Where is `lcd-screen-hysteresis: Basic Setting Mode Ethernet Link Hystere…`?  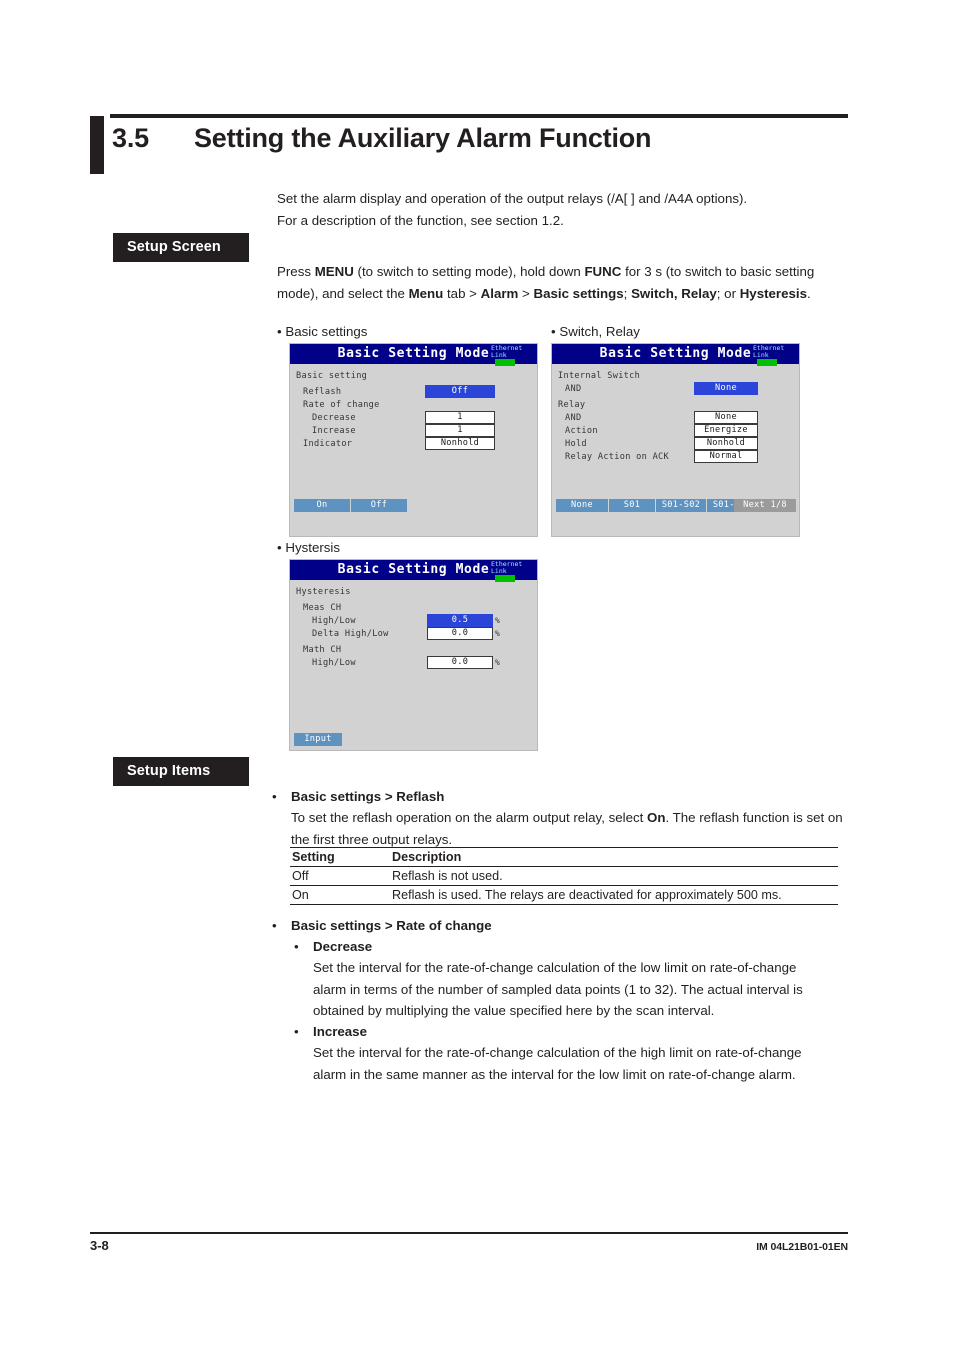 lcd-screen-hysteresis: Basic Setting Mode Ethernet Link Hystere… is located at coordinates (413, 655).